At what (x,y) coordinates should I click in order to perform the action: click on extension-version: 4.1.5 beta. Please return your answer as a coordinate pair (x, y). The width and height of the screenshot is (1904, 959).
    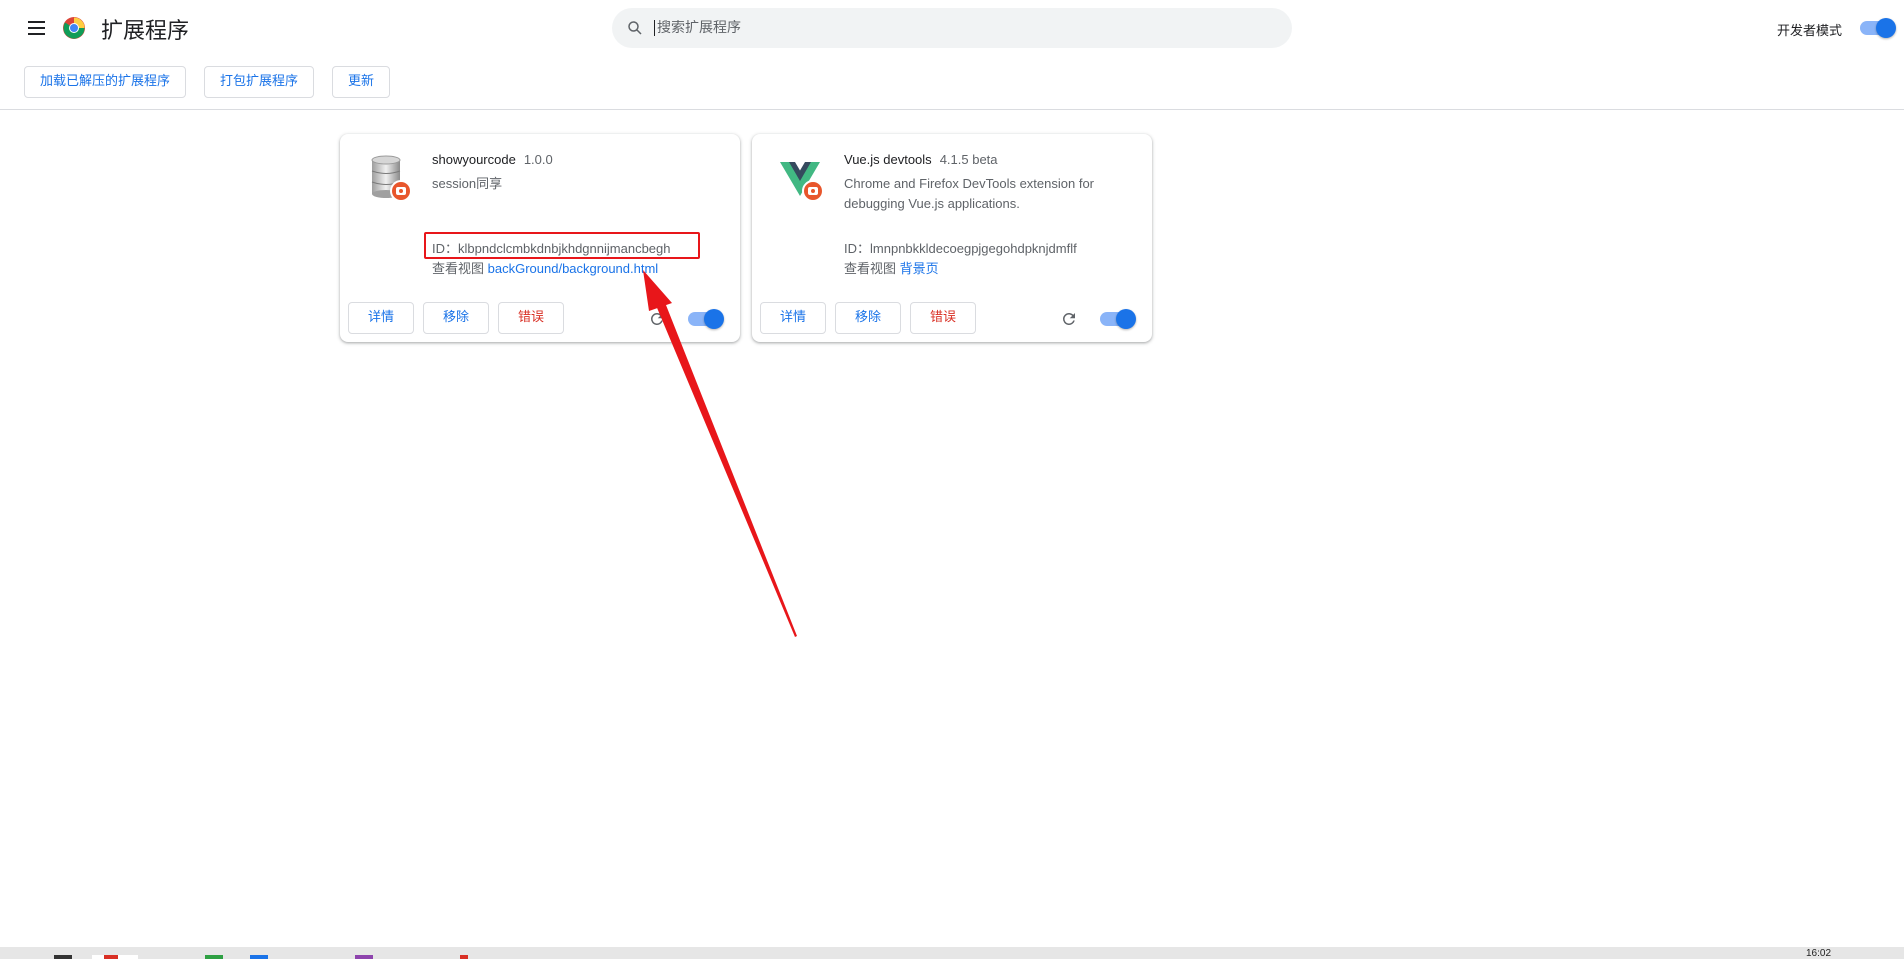
    Looking at the image, I should click on (968, 159).